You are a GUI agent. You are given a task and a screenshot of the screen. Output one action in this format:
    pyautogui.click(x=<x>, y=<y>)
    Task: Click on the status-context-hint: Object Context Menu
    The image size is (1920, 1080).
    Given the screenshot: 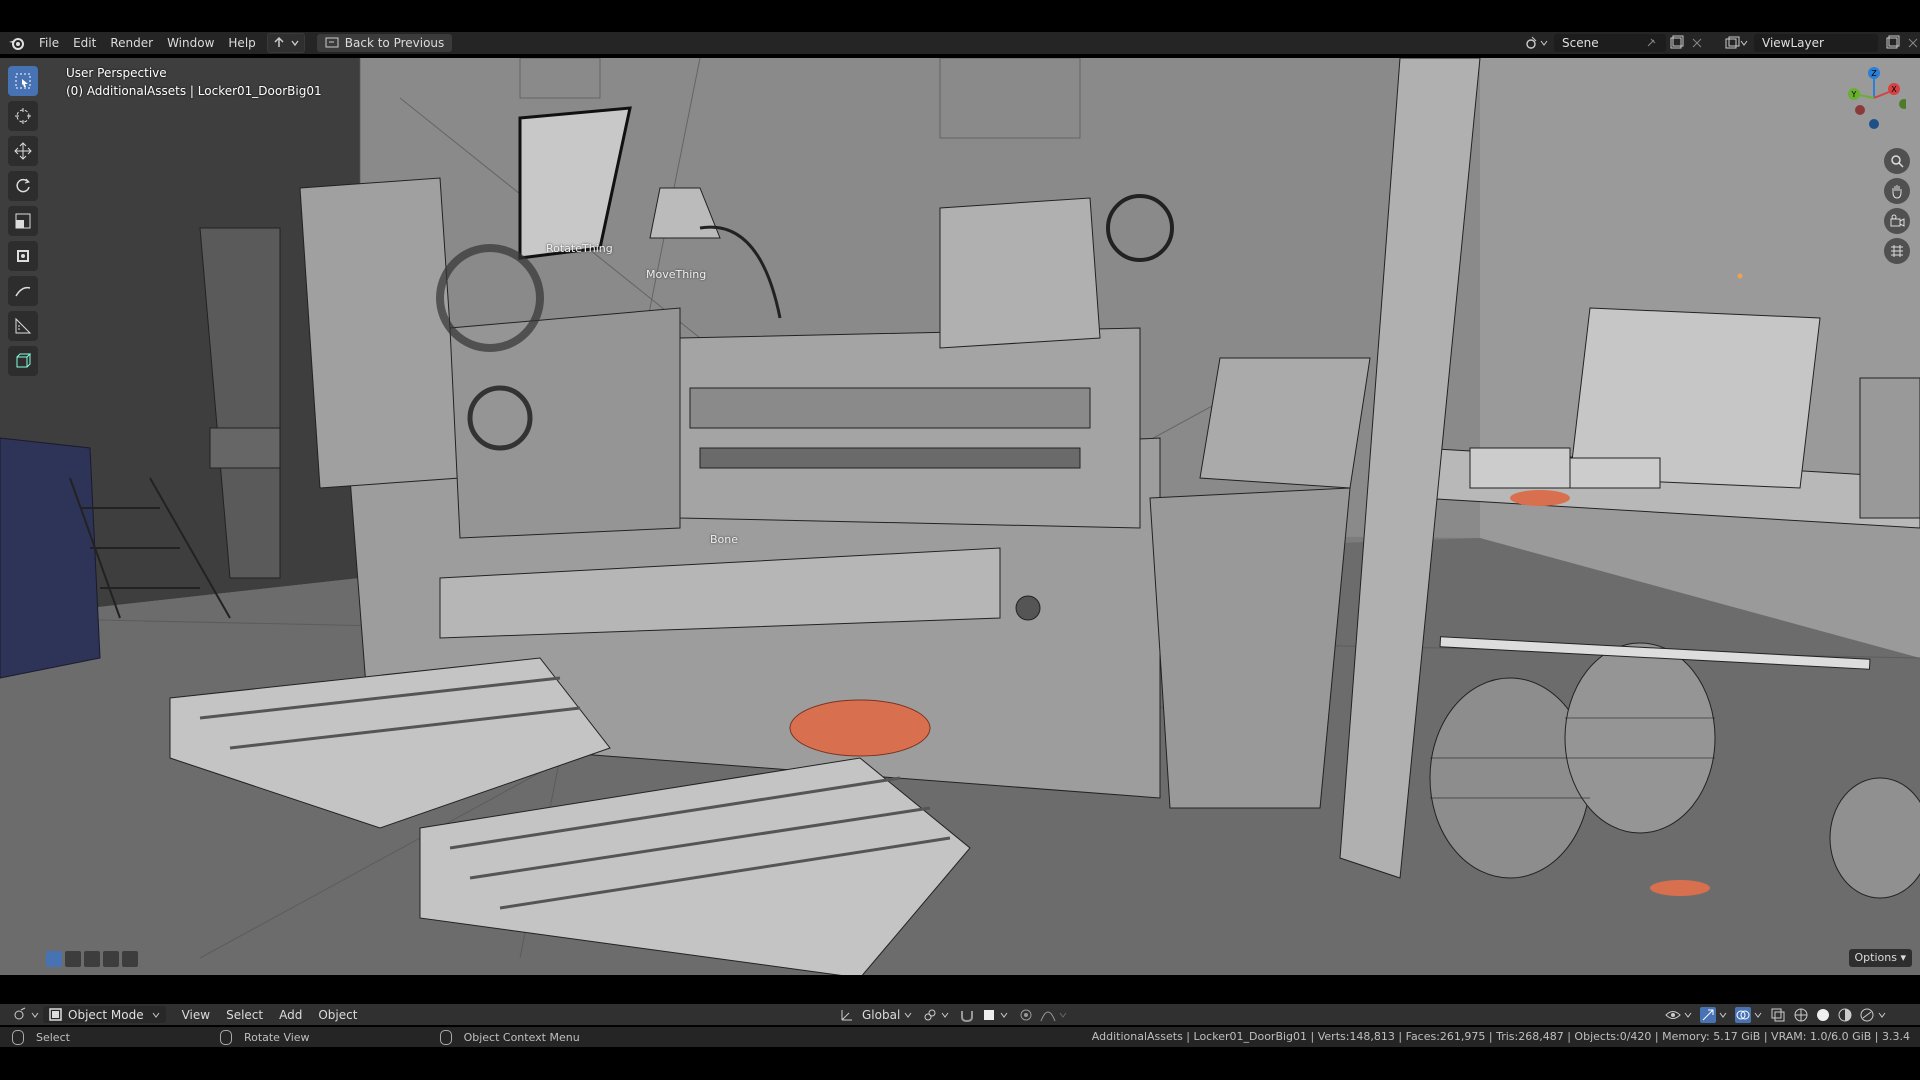 What is the action you would take?
    pyautogui.click(x=509, y=1037)
    